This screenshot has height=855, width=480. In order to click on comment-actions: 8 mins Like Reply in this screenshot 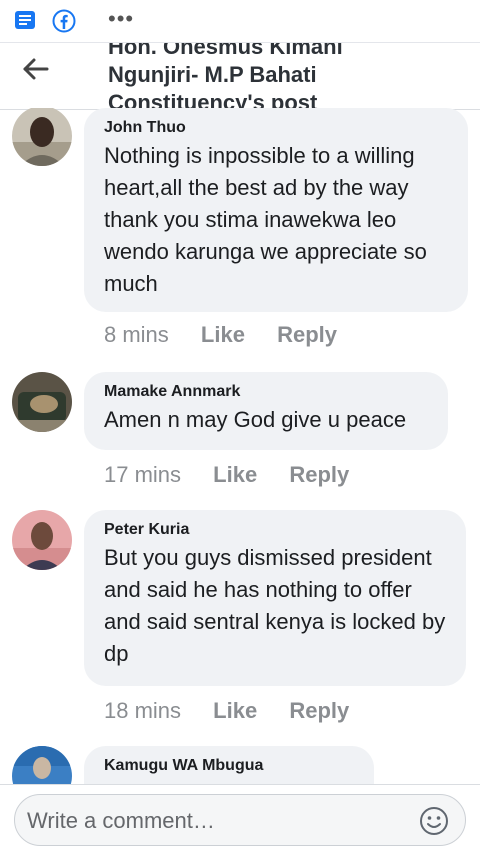, I will do `click(233, 335)`.